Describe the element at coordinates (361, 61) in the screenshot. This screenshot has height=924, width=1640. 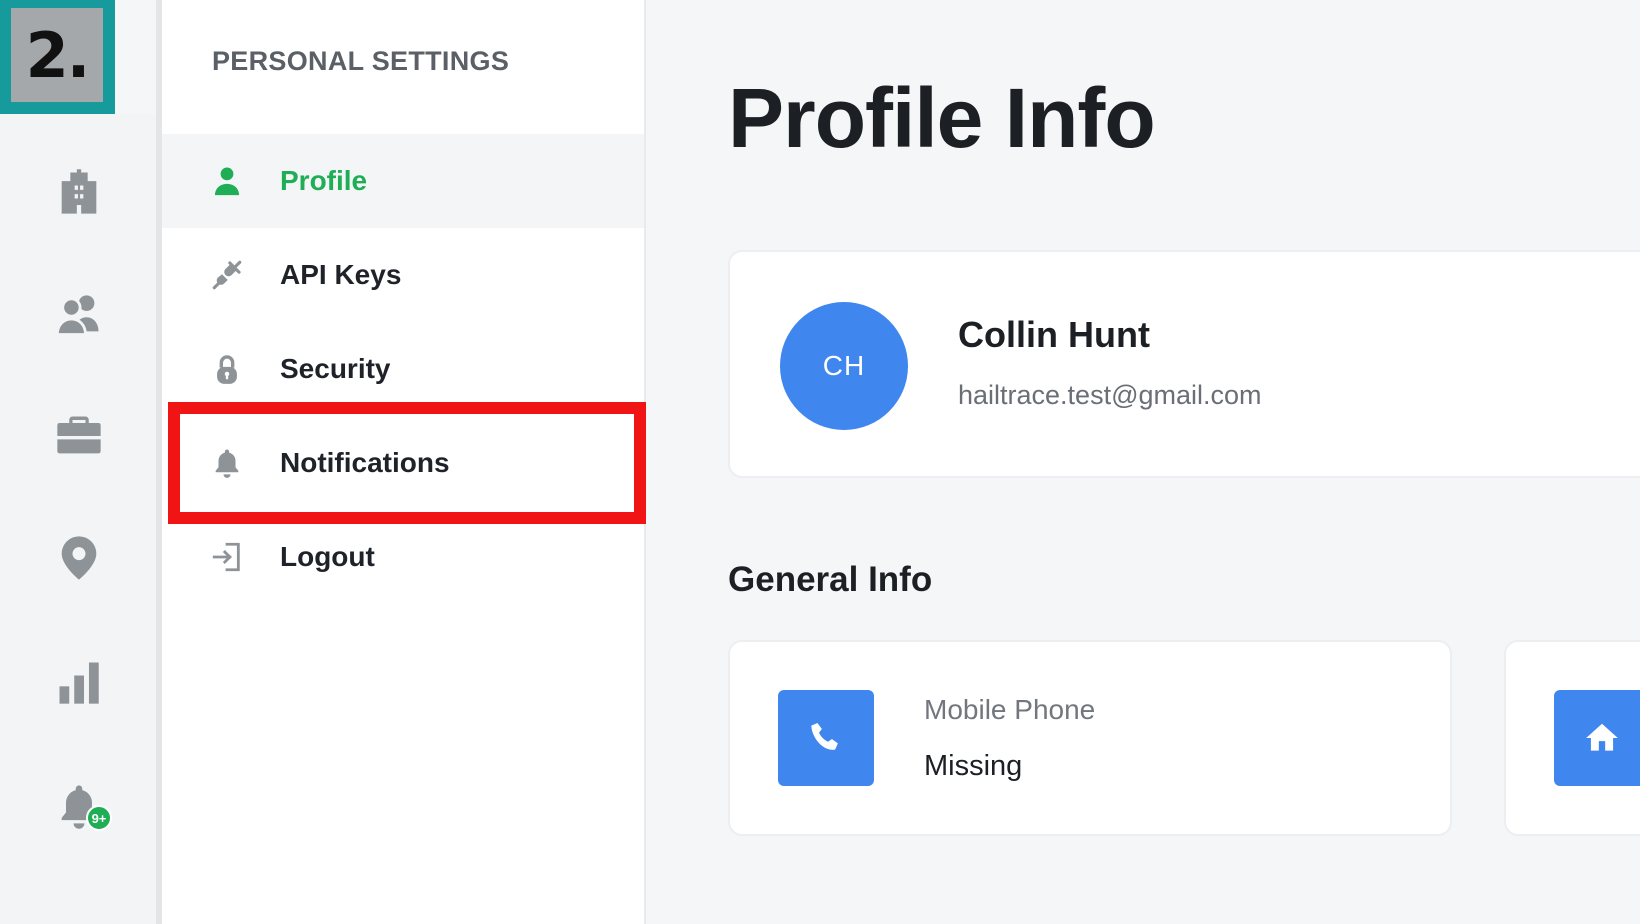
I see `settings-heading: PERSONAL SETTINGS` at that location.